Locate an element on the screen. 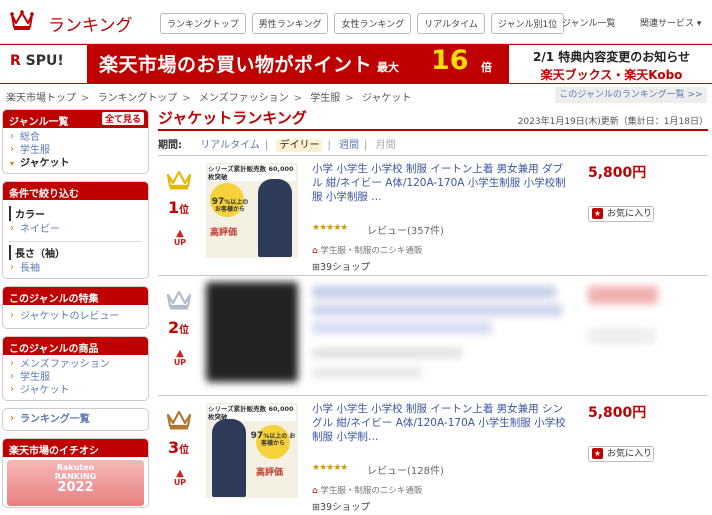  period-daily: デイリー is located at coordinates (299, 145).